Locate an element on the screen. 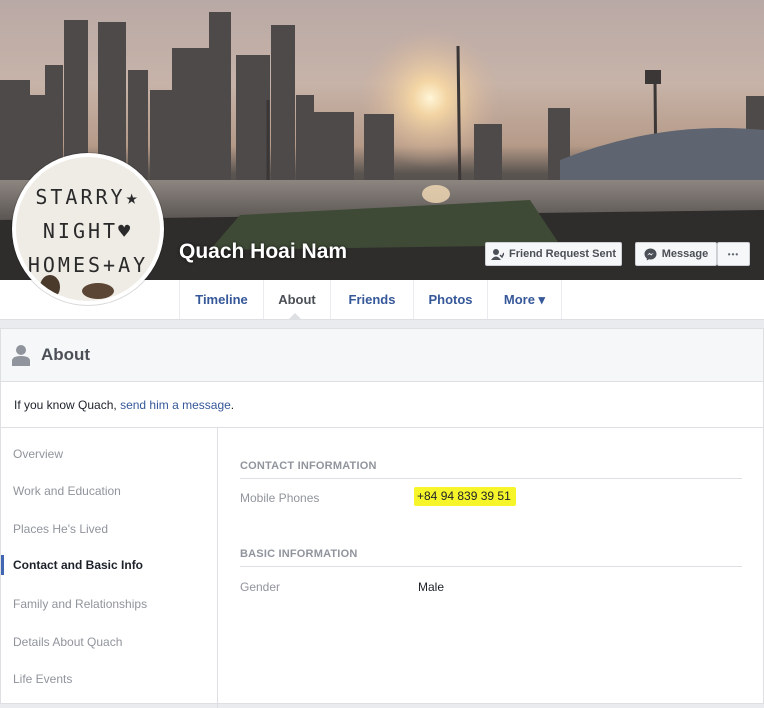 The height and width of the screenshot is (708, 764). contact-divider is located at coordinates (491, 478).